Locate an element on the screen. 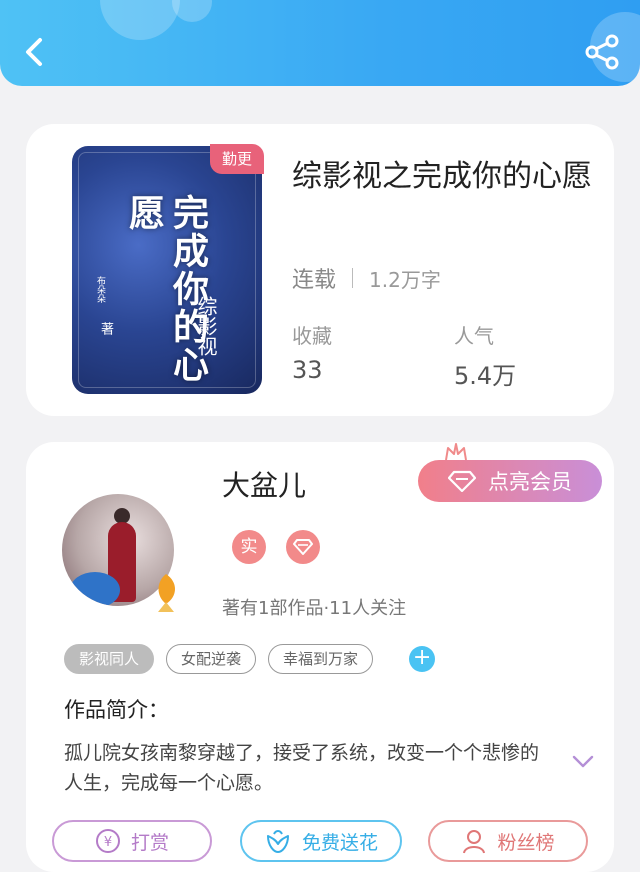 The image size is (640, 872). stat-value-popularity: 5.4万 is located at coordinates (485, 376).